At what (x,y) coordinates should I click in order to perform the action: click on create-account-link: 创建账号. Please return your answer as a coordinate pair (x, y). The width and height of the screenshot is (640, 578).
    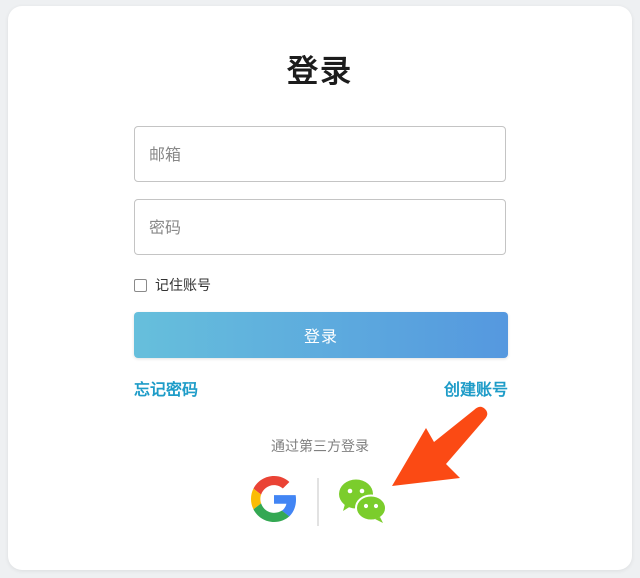
    Looking at the image, I should click on (476, 388).